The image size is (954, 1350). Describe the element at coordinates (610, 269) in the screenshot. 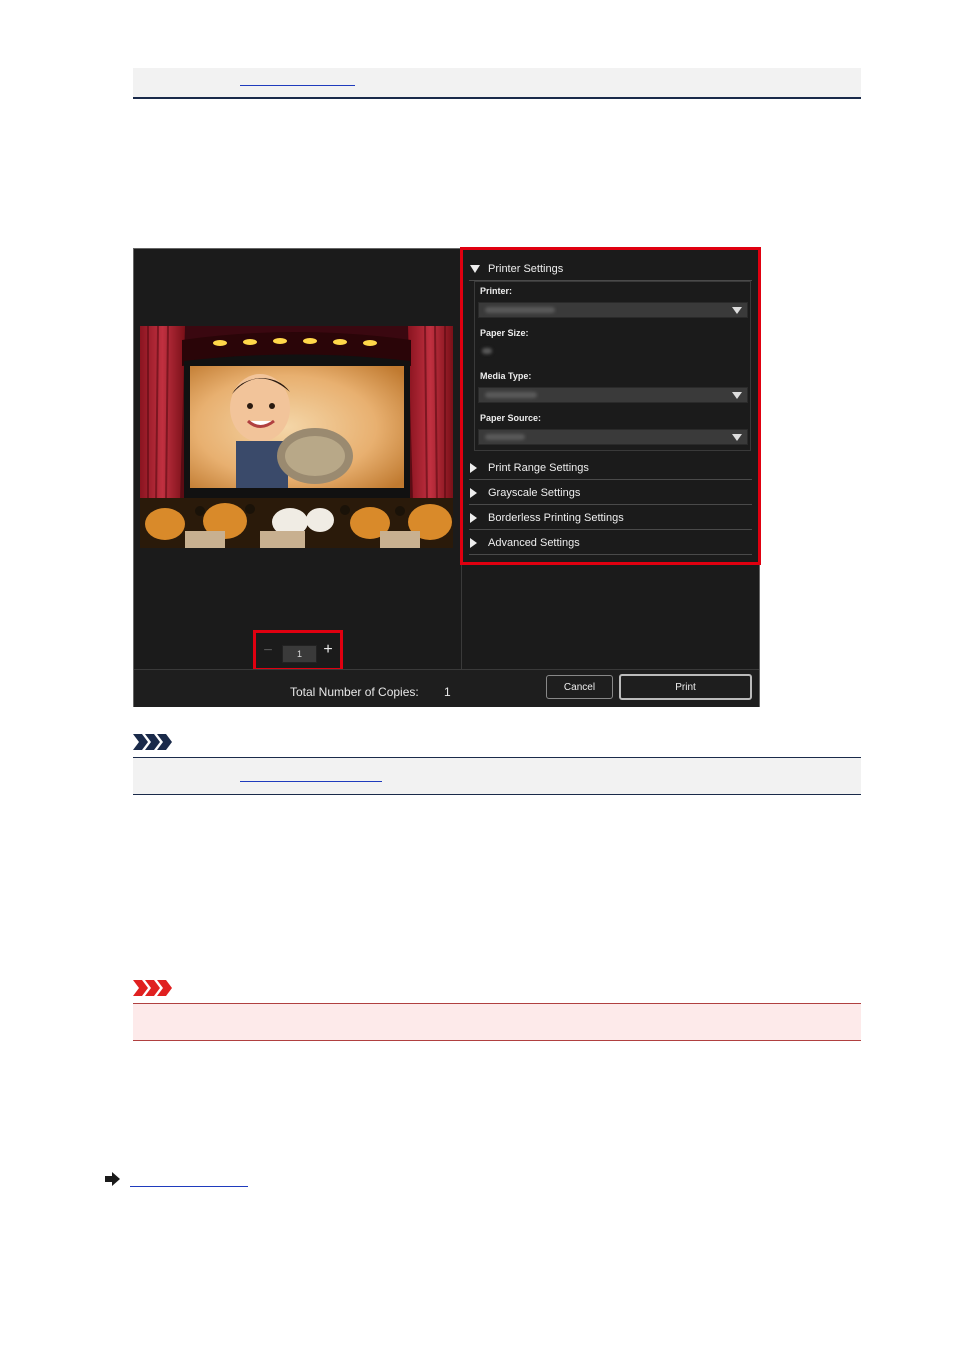

I see `section-printer-settings: Printer Settings` at that location.